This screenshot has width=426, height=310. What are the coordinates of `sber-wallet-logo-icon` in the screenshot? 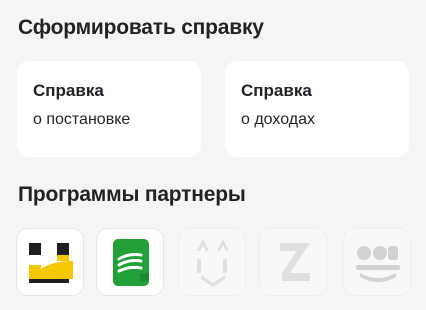 It's located at (131, 262).